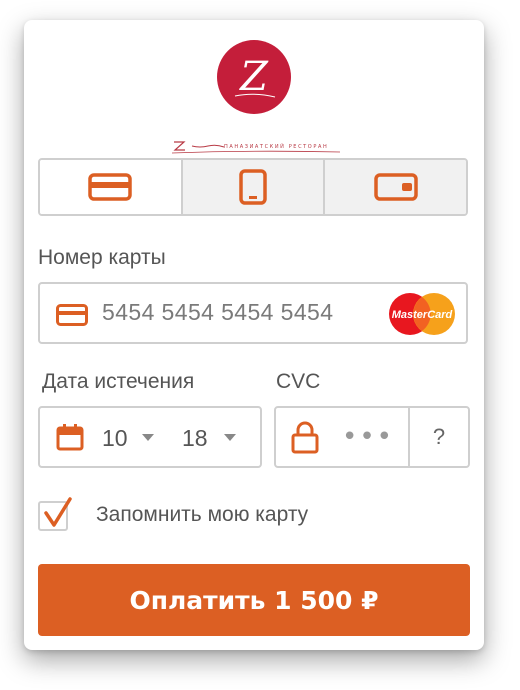  I want to click on tab-wallet, so click(395, 187).